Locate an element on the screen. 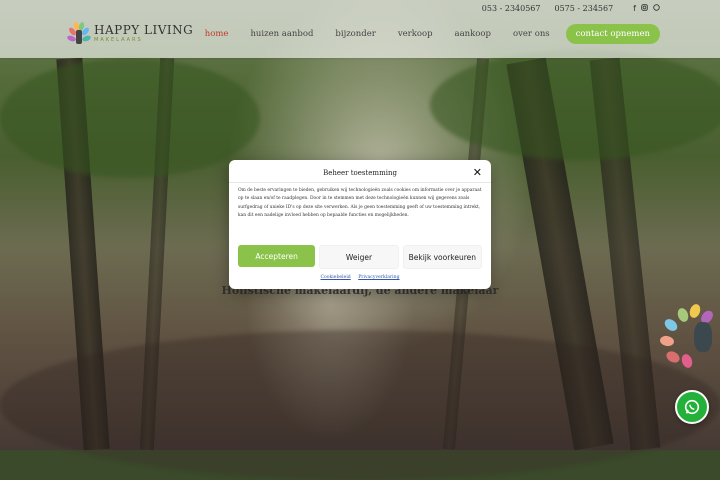  social-links: f is located at coordinates (646, 8).